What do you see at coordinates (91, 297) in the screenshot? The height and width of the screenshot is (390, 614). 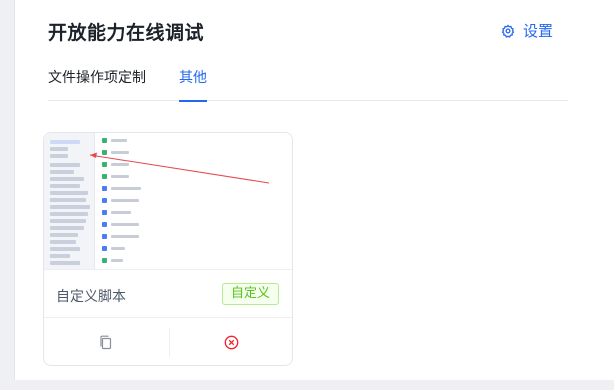 I see `card-title: 自定义脚本` at bounding box center [91, 297].